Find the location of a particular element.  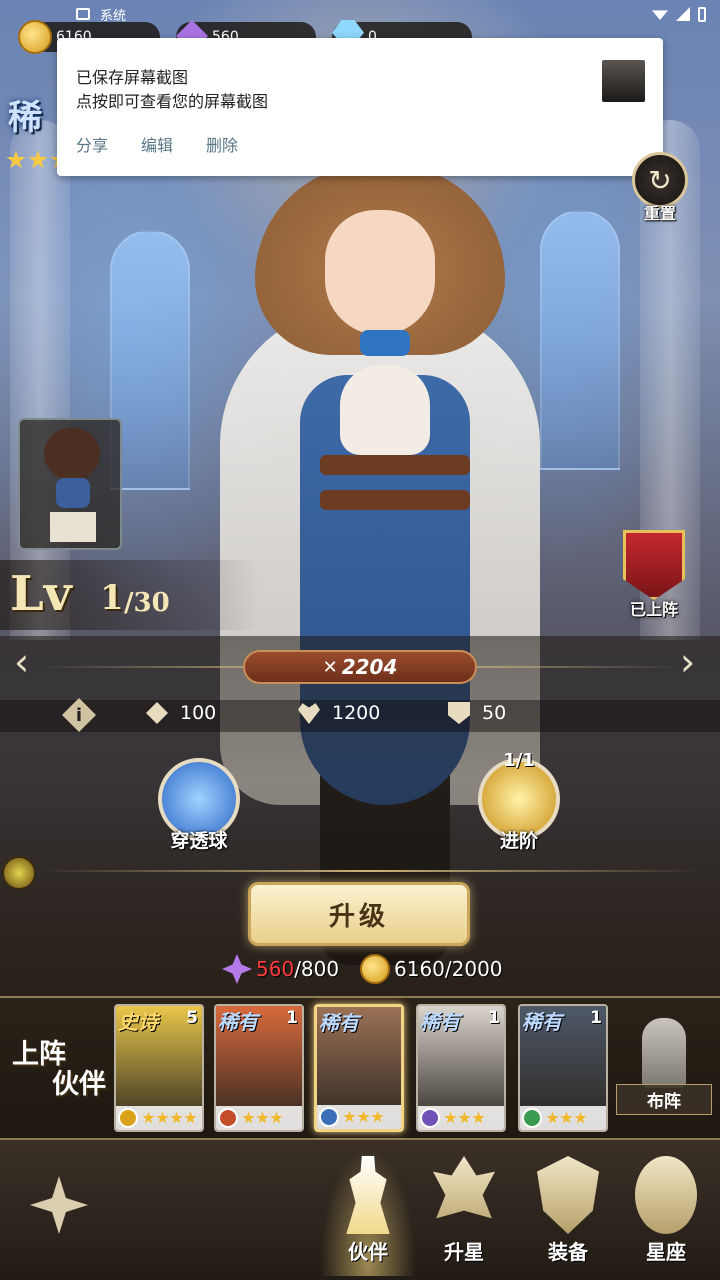

partner-icon is located at coordinates (368, 1195).